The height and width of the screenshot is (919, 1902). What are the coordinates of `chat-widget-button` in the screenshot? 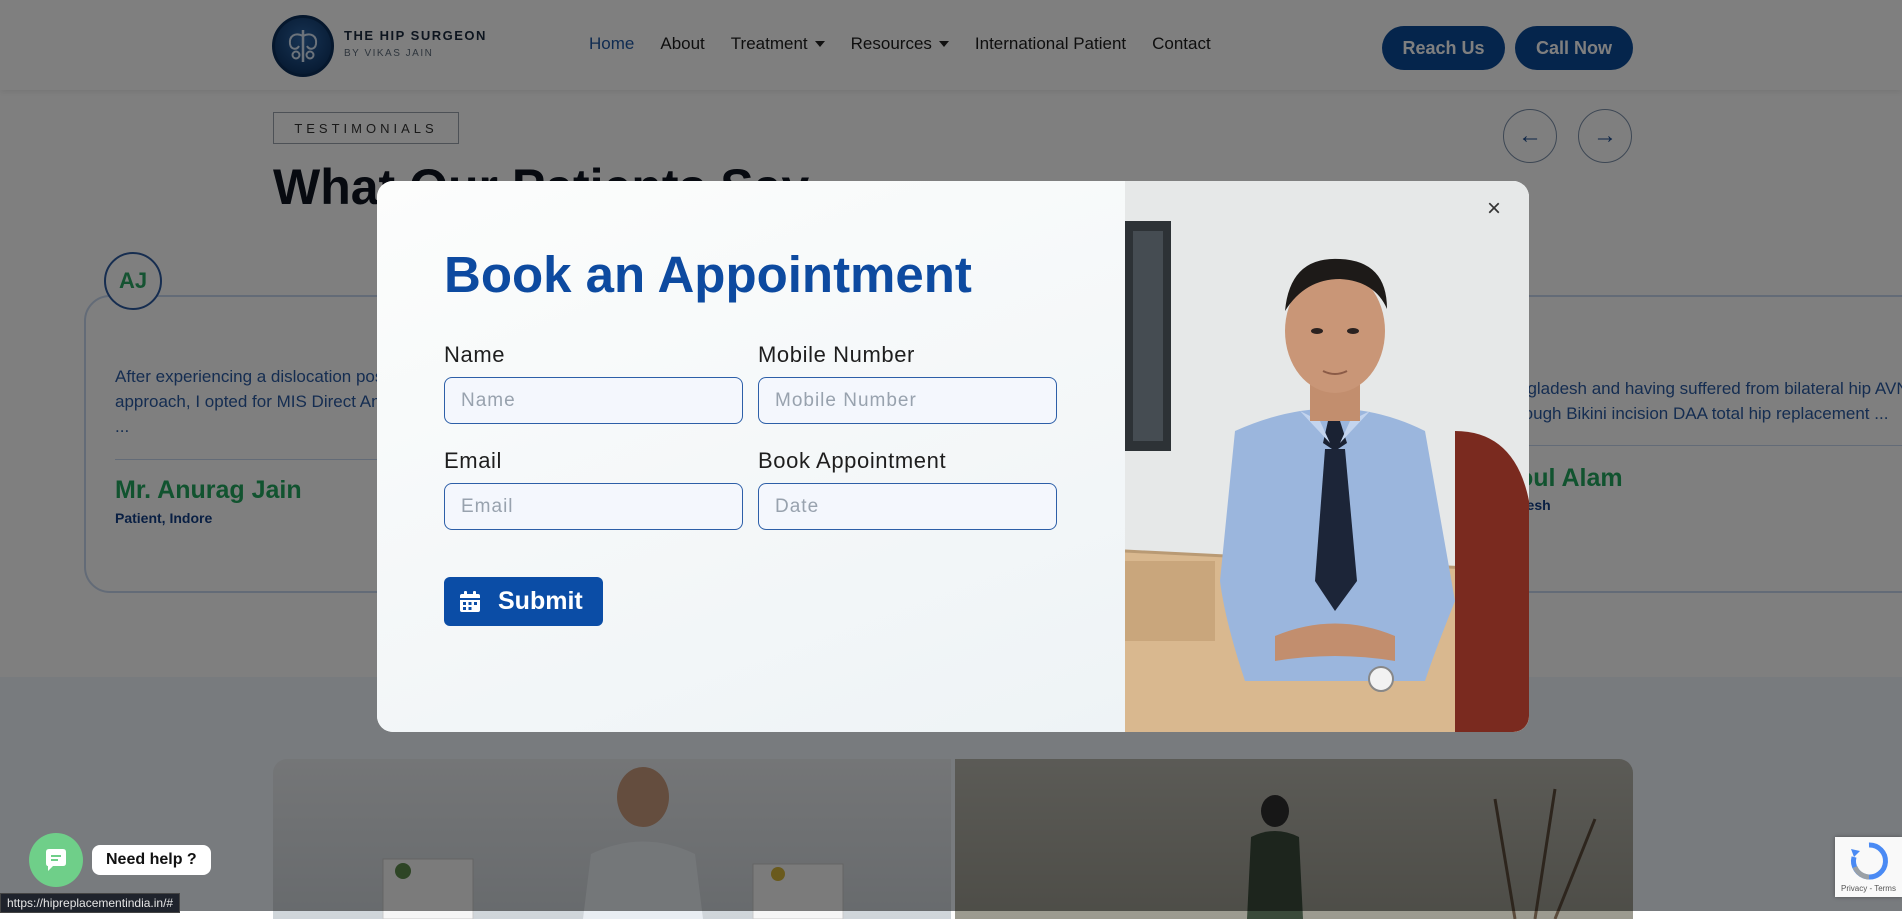 It's located at (56, 860).